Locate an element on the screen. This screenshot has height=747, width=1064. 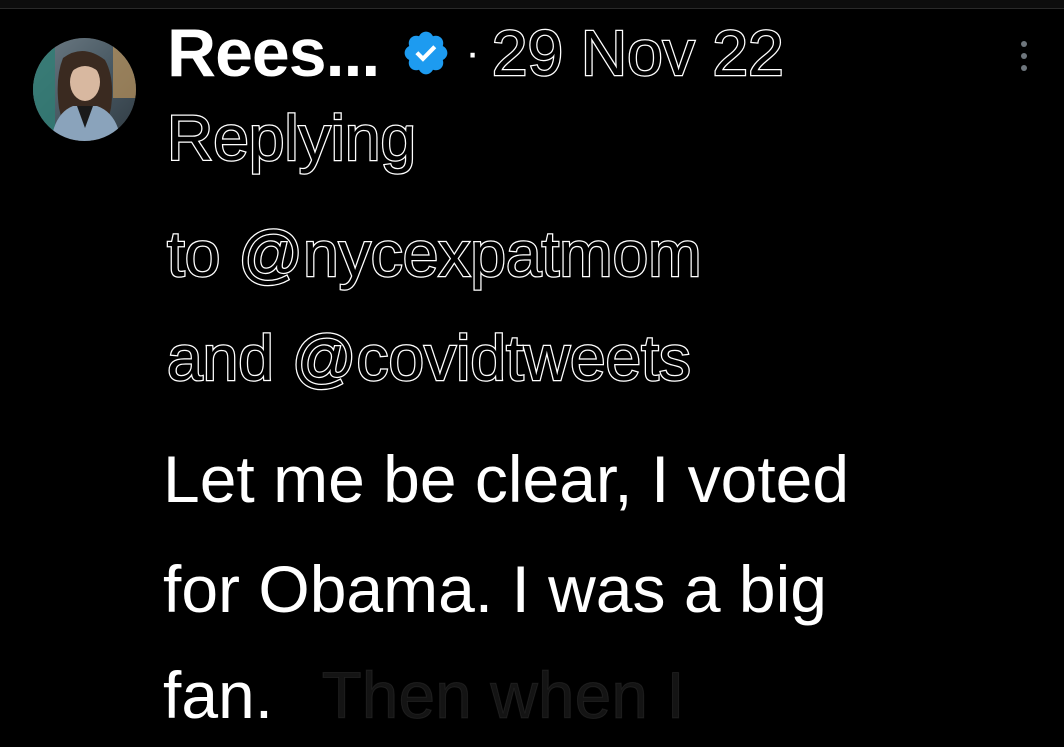
tweet-body-text: fan. is located at coordinates (218, 695).